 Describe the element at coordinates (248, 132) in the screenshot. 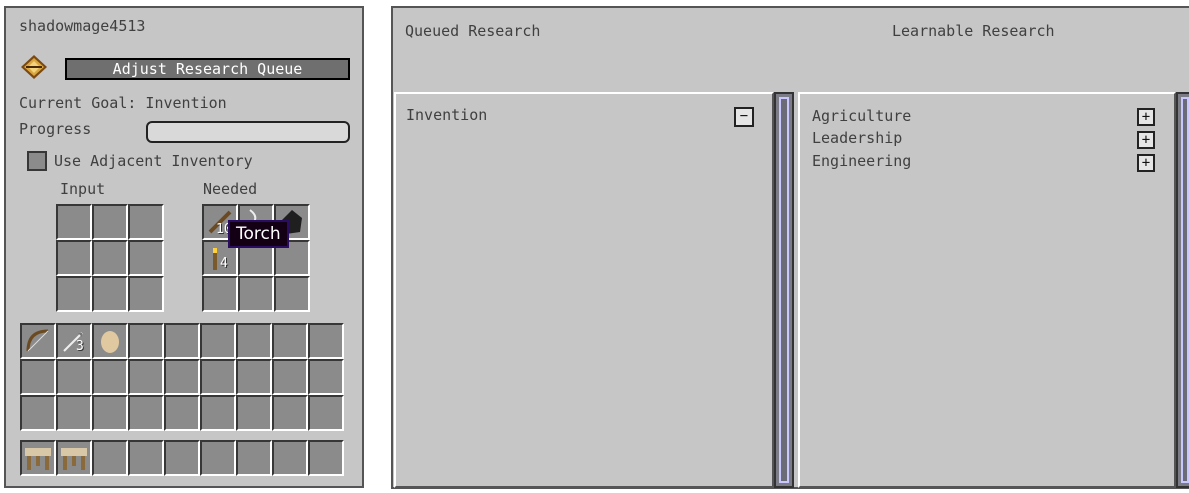

I see `progress-bar` at that location.